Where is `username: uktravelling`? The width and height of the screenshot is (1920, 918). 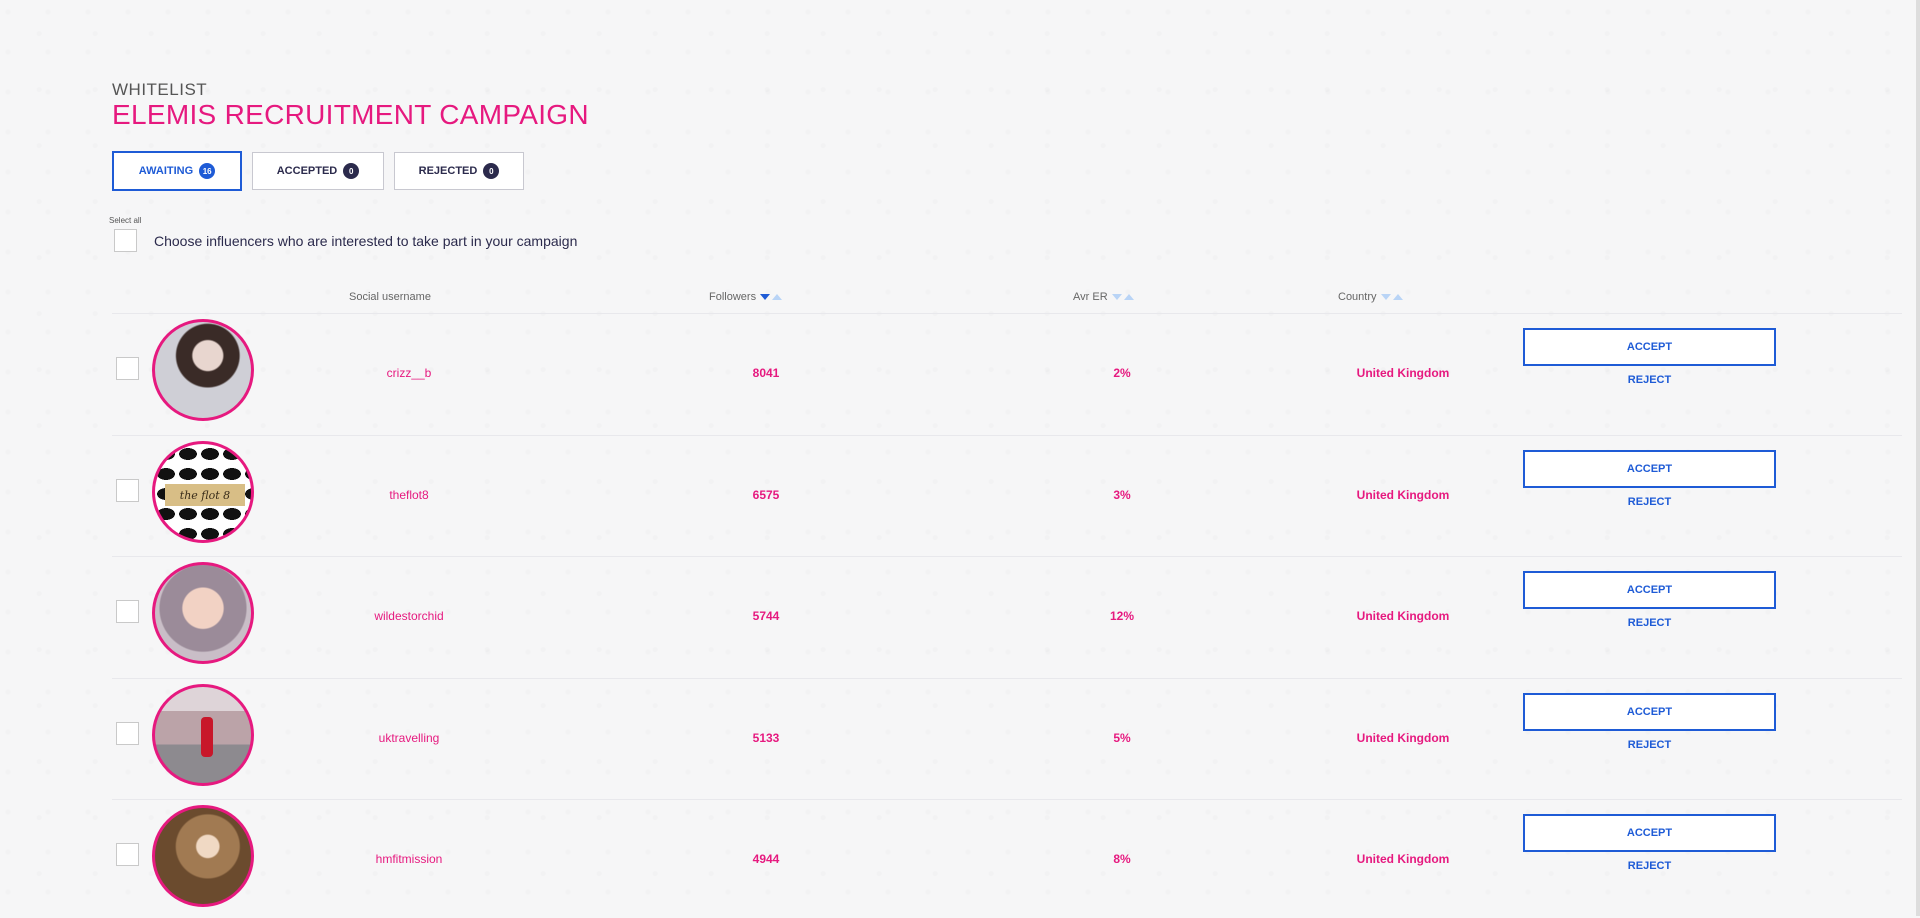 username: uktravelling is located at coordinates (409, 738).